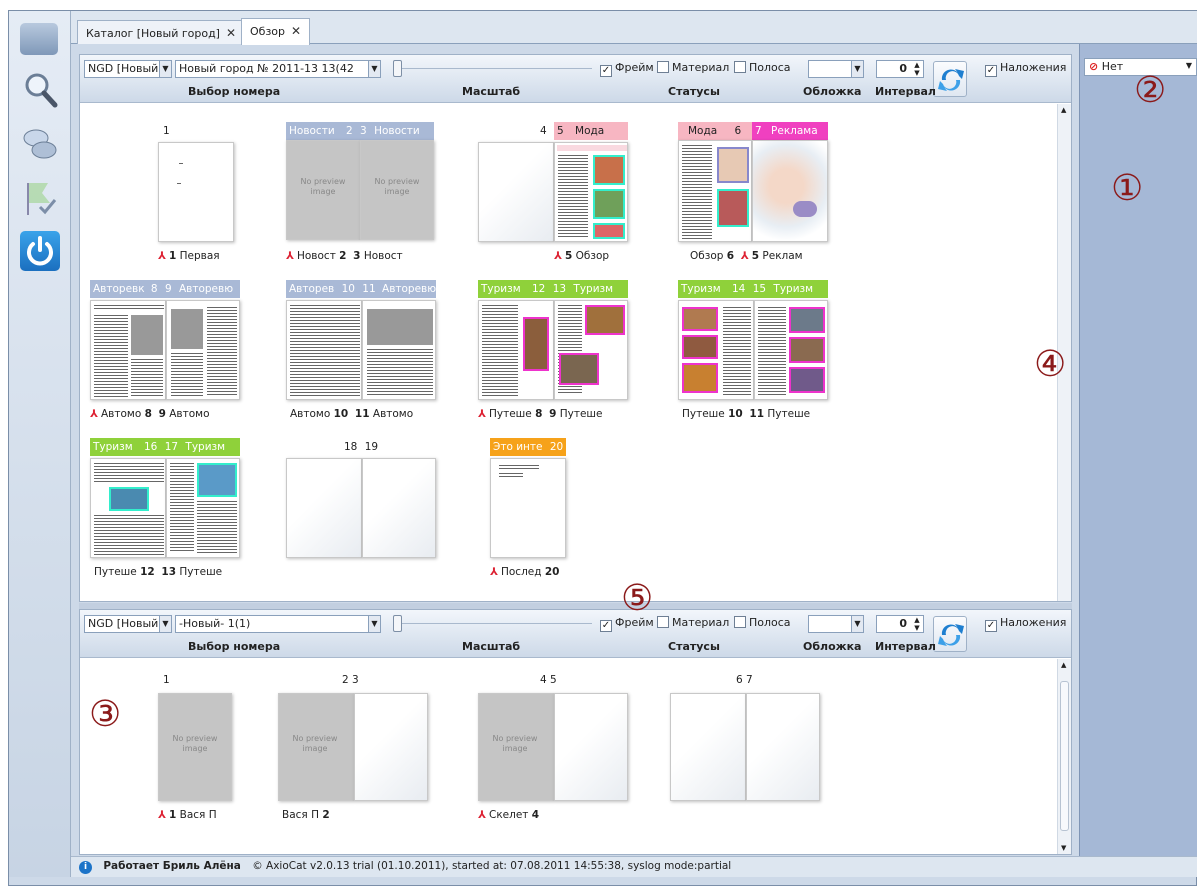  I want to click on spread-14-15: Туризм 14 15 Туризм Путеше 10 11 Путеше, so click(754, 355).